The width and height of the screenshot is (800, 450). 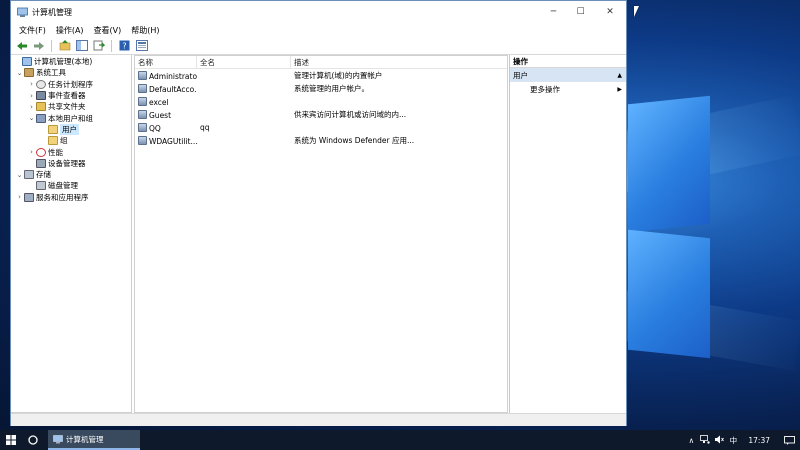 What do you see at coordinates (719, 440) in the screenshot?
I see `volume-icon` at bounding box center [719, 440].